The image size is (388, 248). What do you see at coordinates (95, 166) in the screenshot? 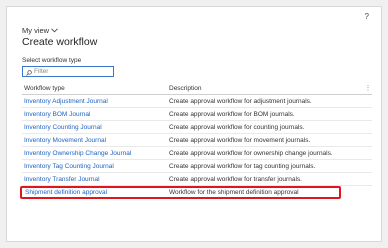
I see `workflow-type-cell: Inventory Tag Counting Journal` at bounding box center [95, 166].